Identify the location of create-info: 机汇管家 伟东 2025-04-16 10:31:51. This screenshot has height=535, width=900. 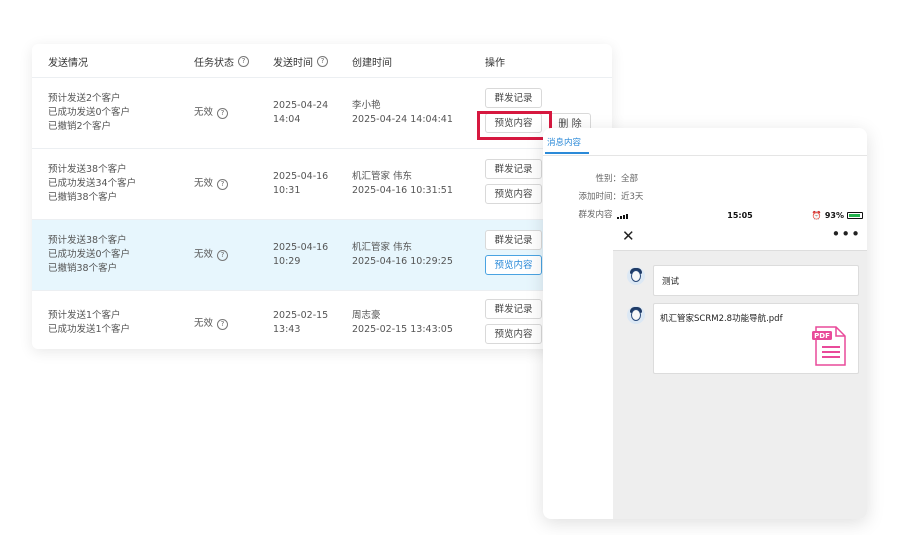
(402, 184).